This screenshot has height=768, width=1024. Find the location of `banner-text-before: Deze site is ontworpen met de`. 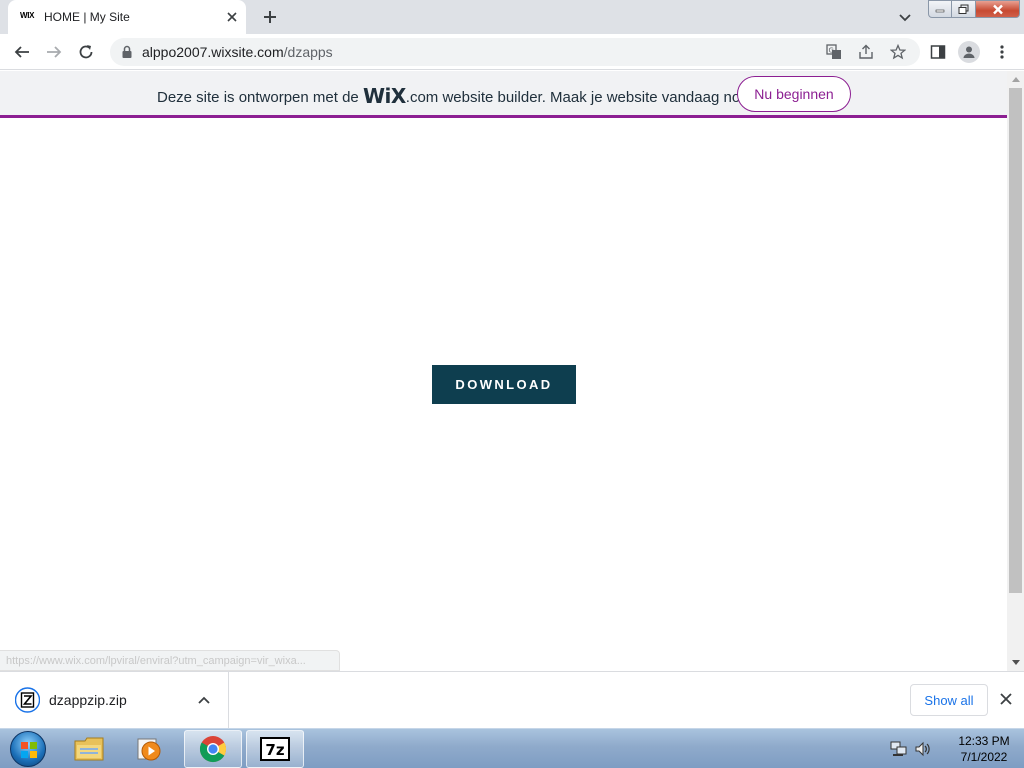

banner-text-before: Deze site is ontworpen met de is located at coordinates (258, 97).